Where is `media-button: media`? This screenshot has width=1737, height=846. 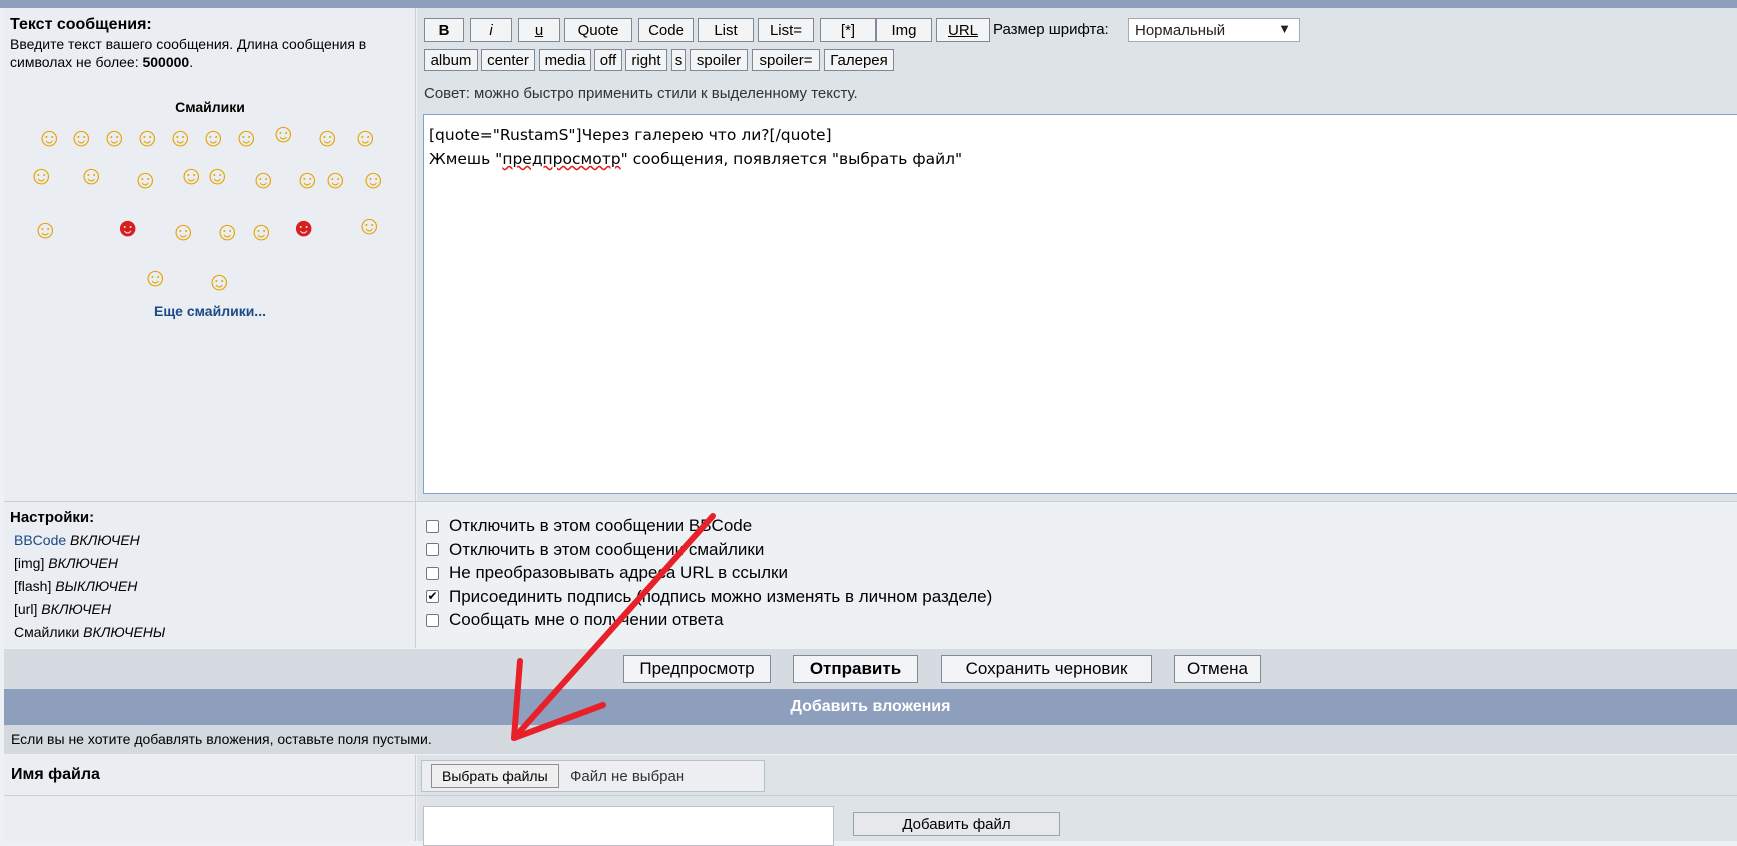 media-button: media is located at coordinates (565, 60).